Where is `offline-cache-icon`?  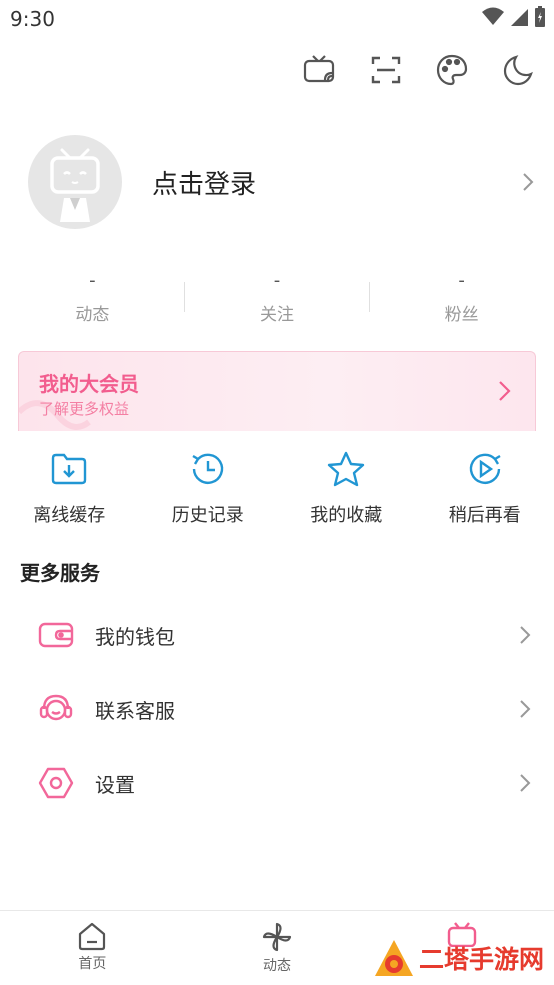 offline-cache-icon is located at coordinates (69, 469).